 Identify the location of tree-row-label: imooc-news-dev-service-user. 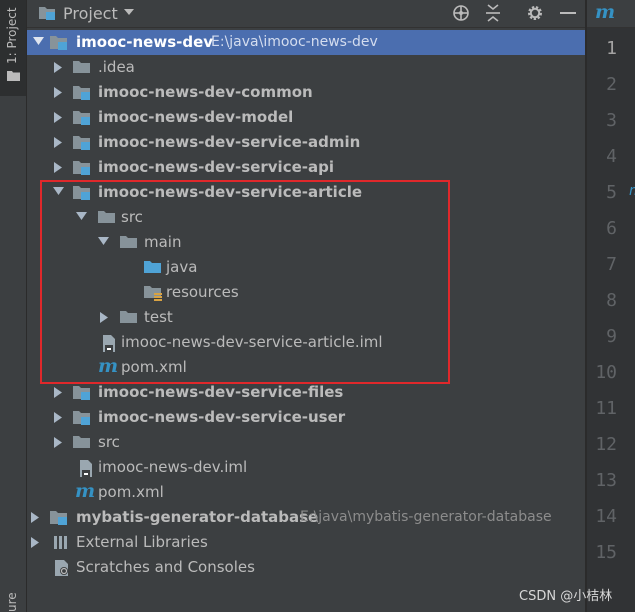
(222, 417).